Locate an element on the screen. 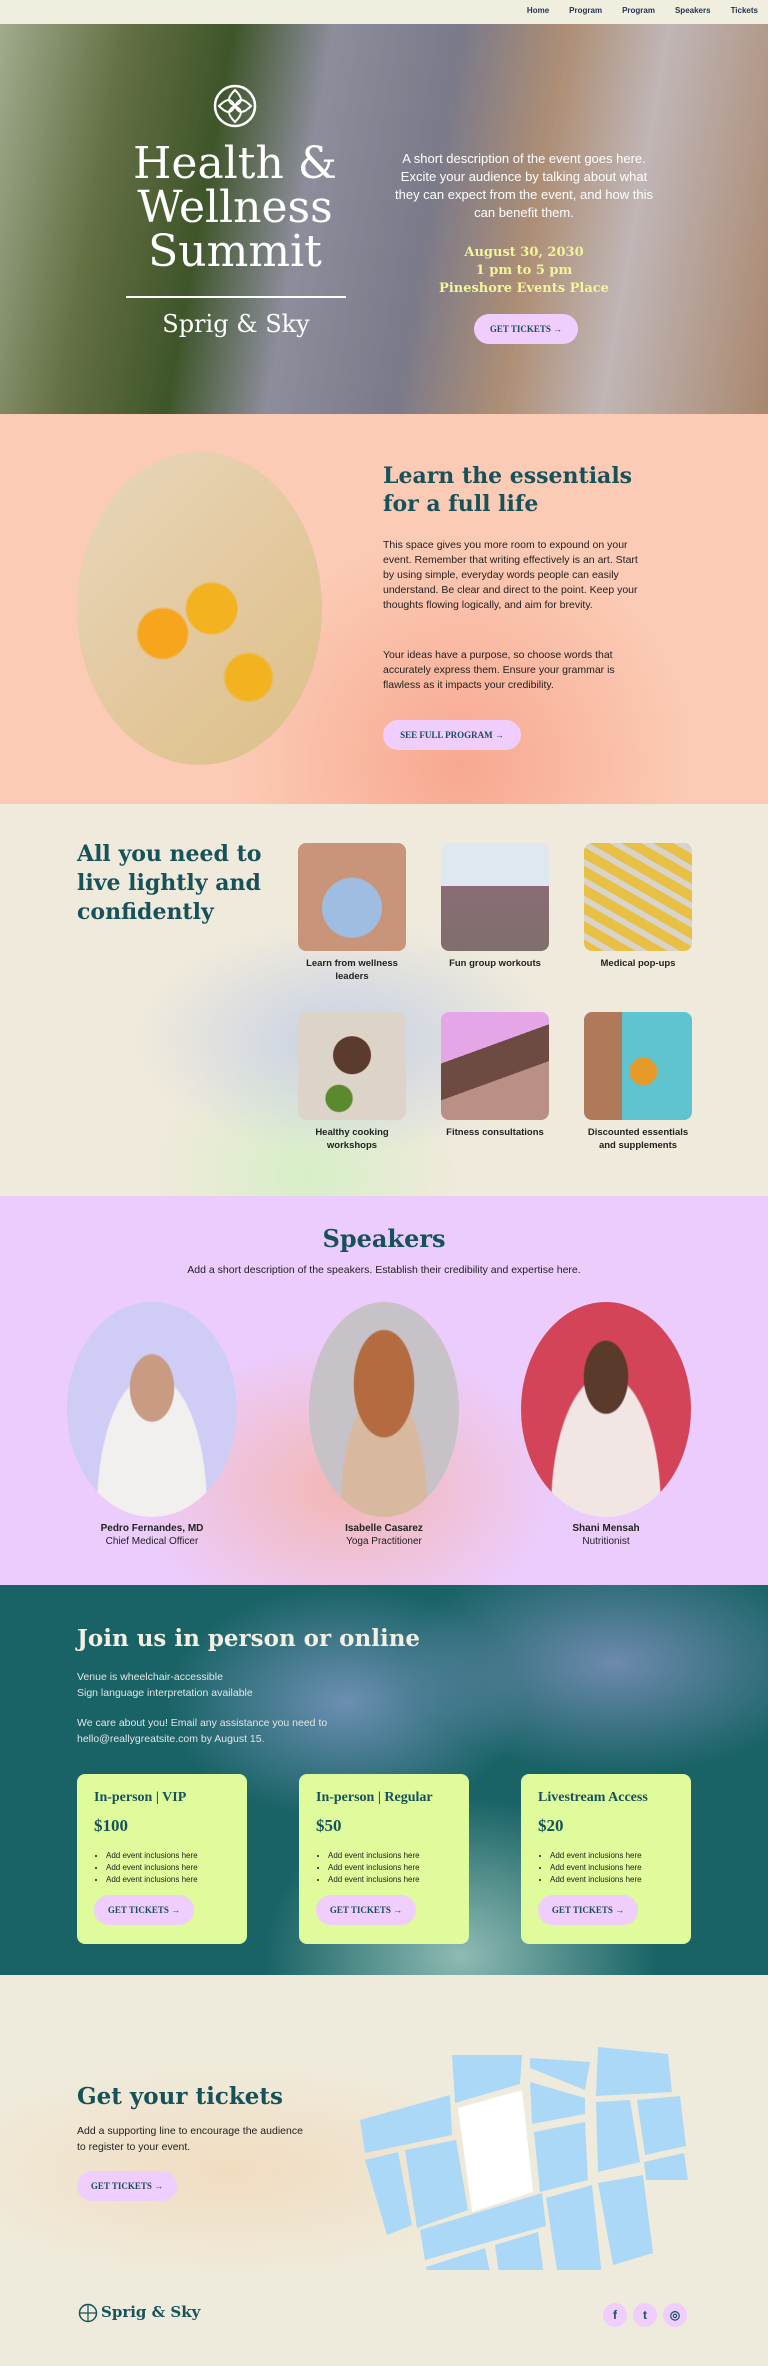  event-time: 1 pm to 5 pm is located at coordinates (524, 270).